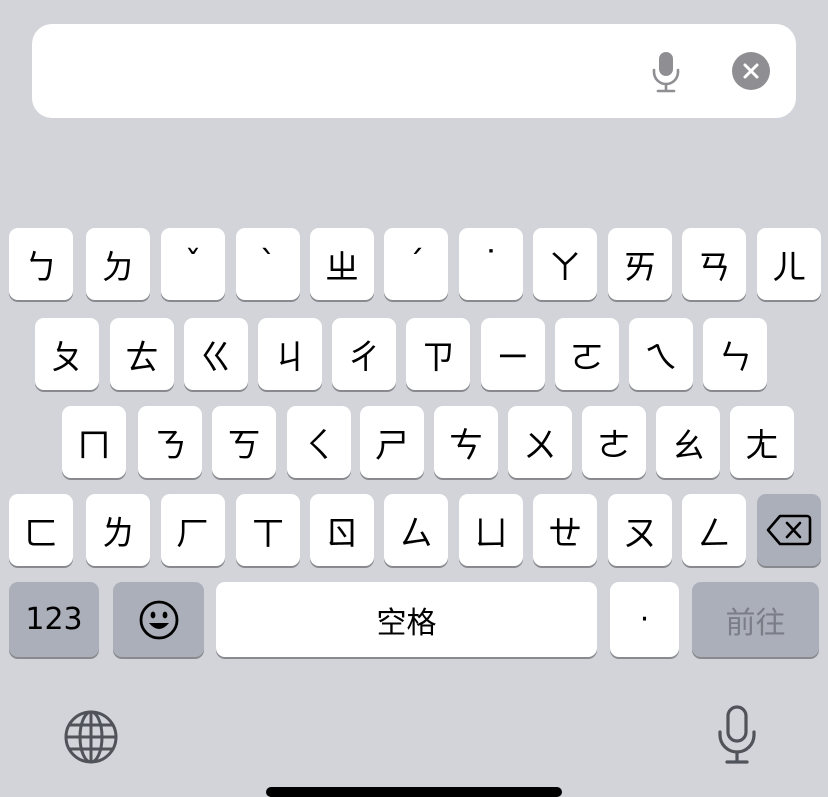 The image size is (828, 797). I want to click on search-field, so click(414, 71).